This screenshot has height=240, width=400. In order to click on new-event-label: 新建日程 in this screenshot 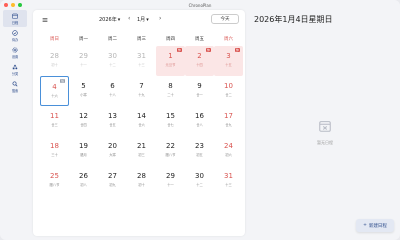, I will do `click(377, 226)`.